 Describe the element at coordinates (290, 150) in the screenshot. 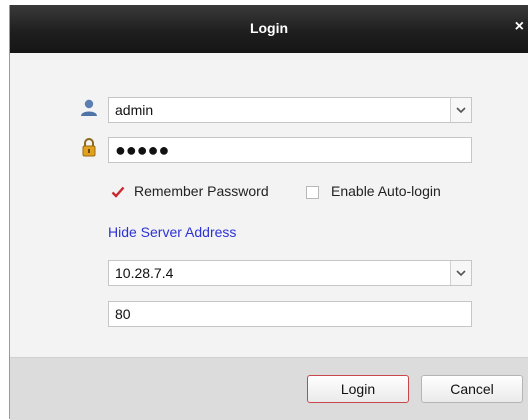

I see `password-field: ●●●●●` at that location.